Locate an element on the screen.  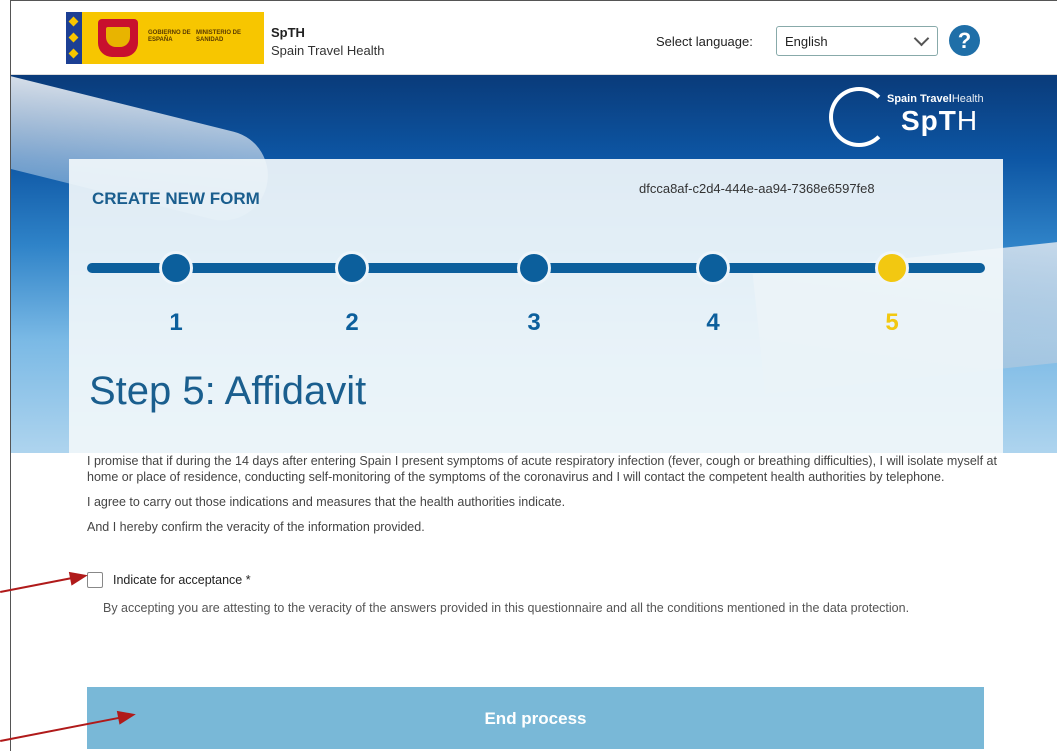
logo-text-health: Health is located at coordinates (967, 99).